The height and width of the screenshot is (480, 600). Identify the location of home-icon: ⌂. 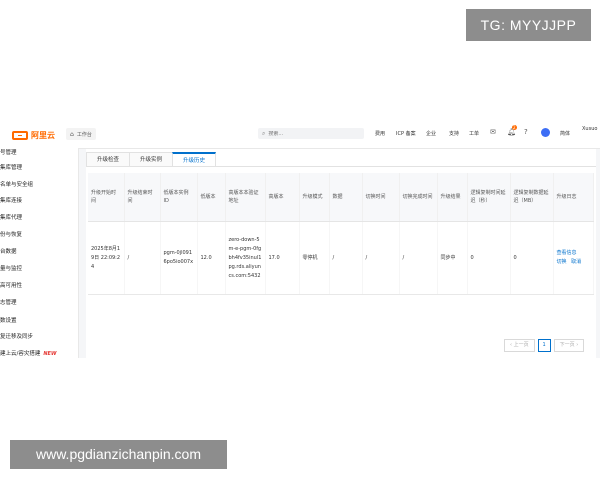
(72, 134).